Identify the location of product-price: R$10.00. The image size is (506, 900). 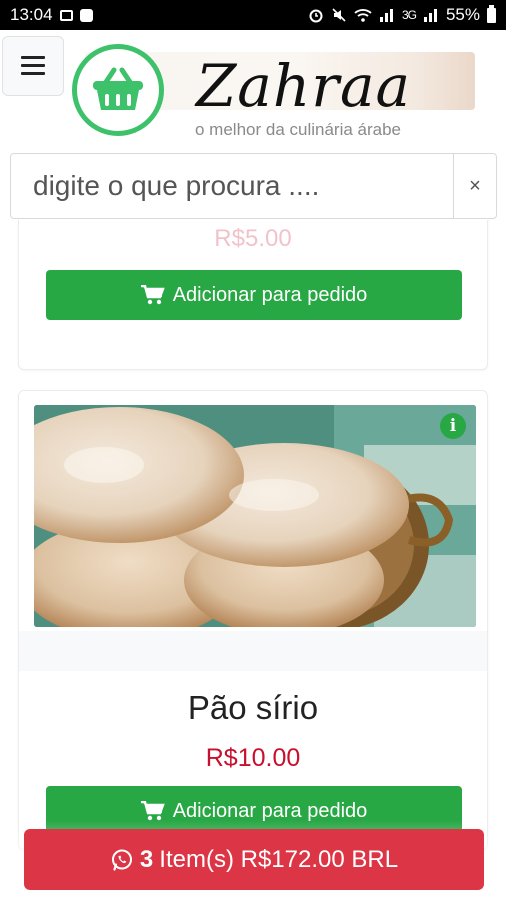
(253, 758).